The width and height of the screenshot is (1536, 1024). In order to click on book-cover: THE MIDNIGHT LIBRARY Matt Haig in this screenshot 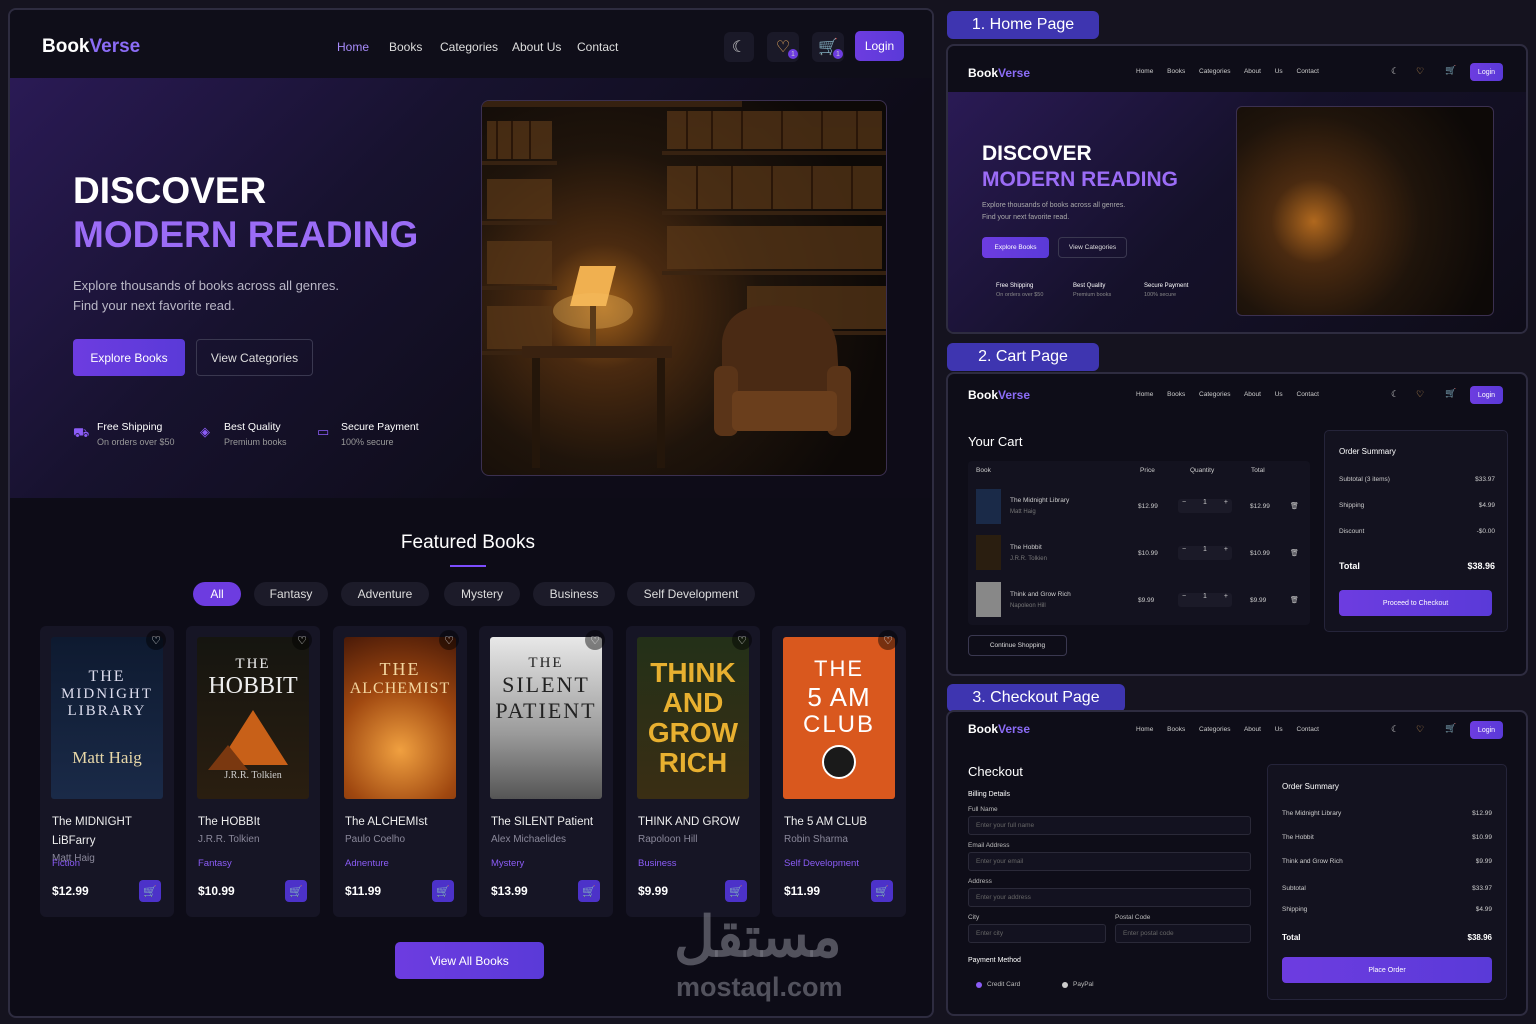, I will do `click(107, 718)`.